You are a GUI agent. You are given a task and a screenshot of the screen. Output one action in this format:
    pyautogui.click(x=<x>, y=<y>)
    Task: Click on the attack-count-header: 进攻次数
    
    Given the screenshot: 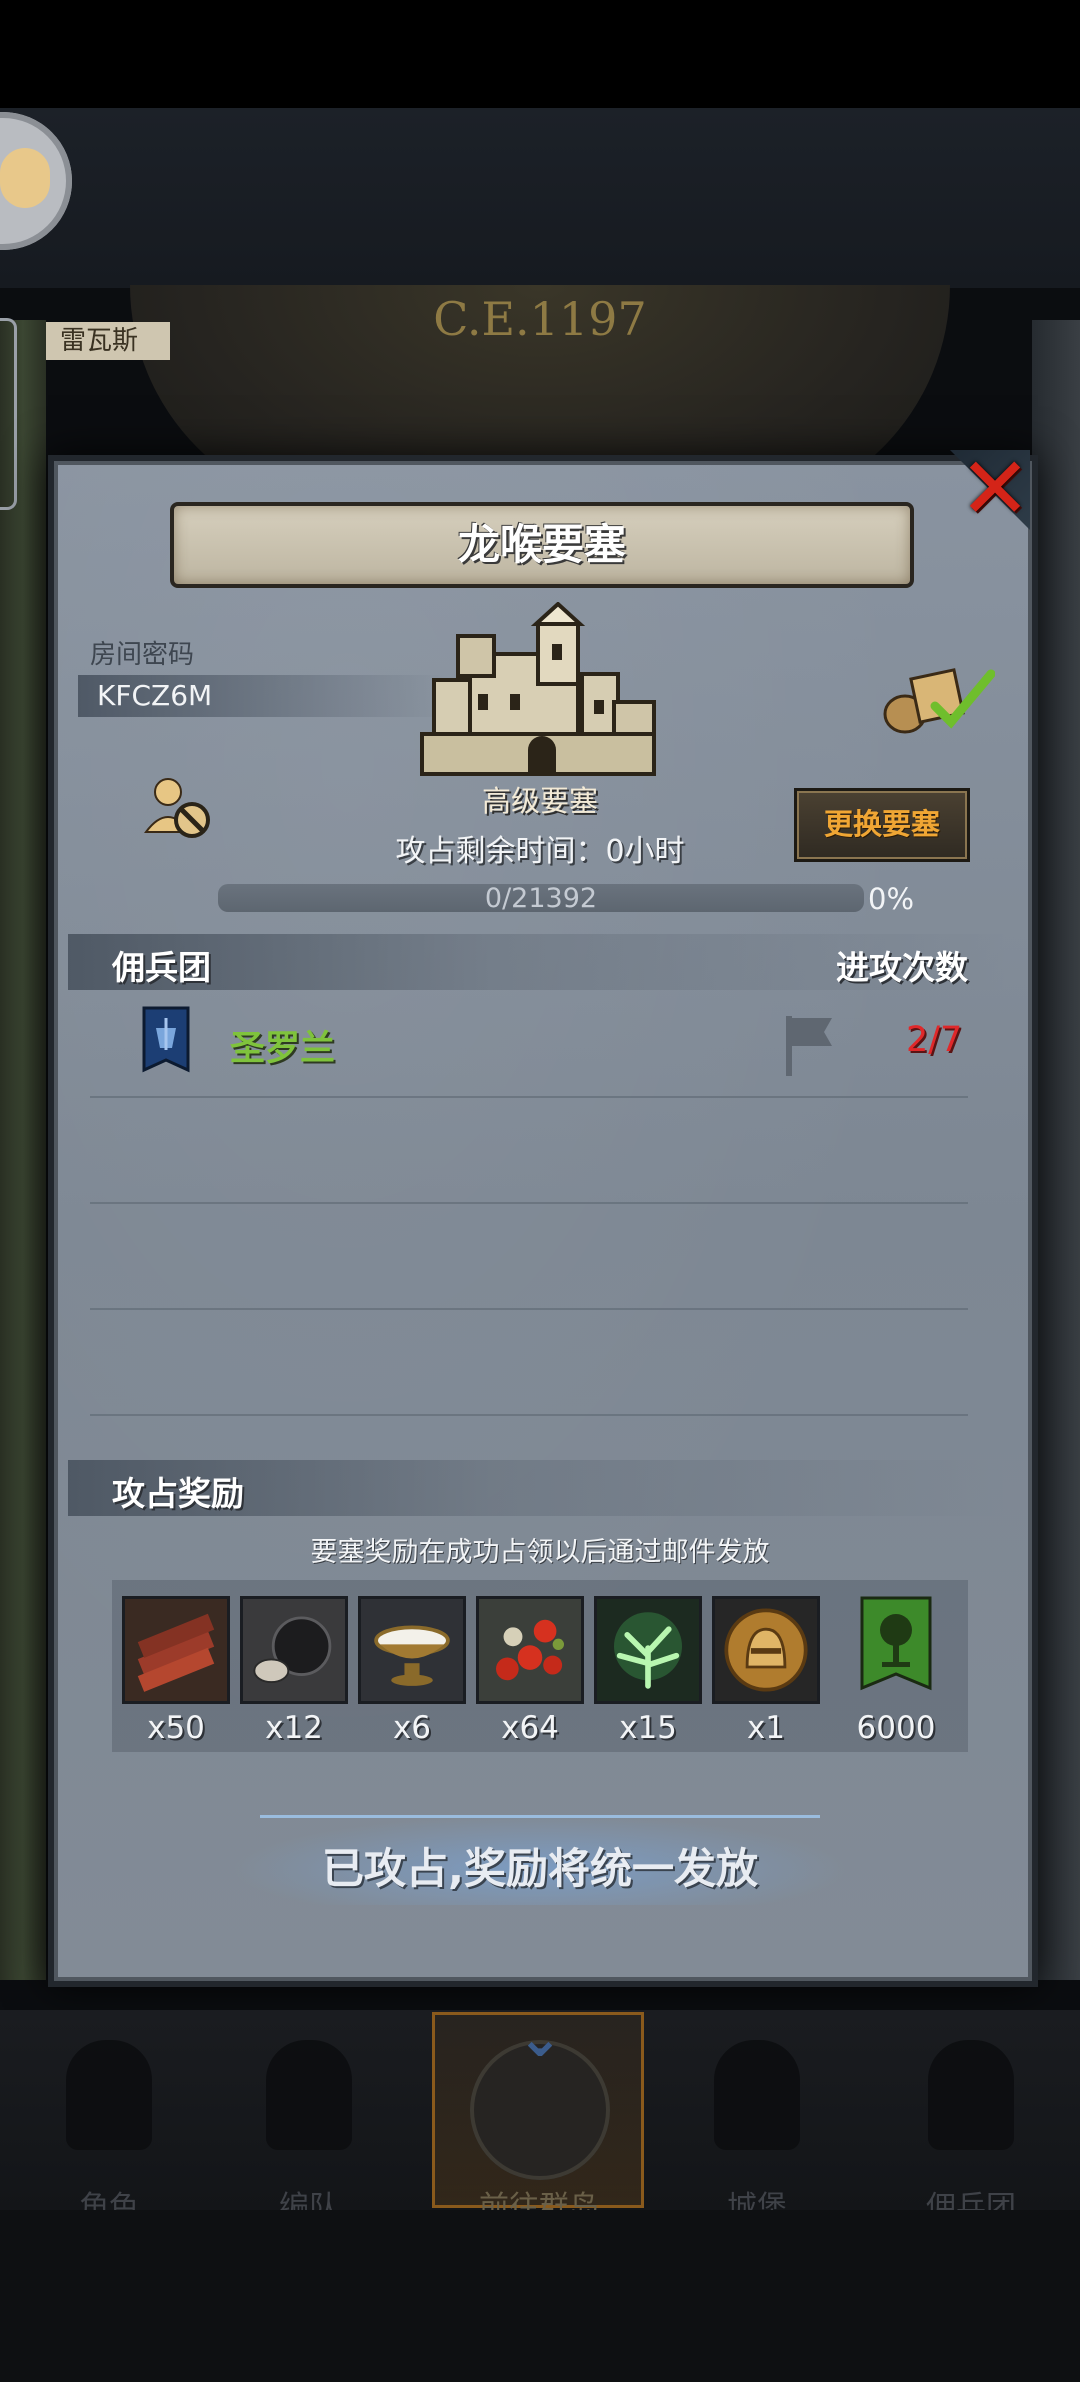 What is the action you would take?
    pyautogui.click(x=902, y=967)
    